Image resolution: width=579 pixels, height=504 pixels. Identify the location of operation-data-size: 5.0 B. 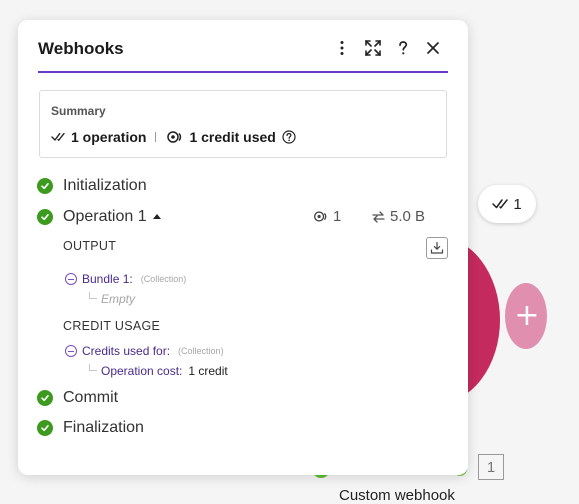
(398, 216).